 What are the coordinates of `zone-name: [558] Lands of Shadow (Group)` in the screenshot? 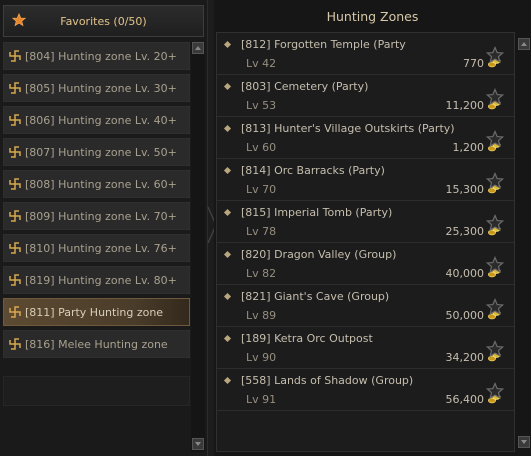 It's located at (327, 380).